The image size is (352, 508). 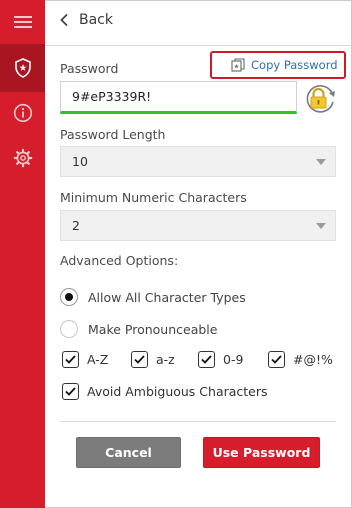 I want to click on regenerate-lock-icon, so click(x=320, y=99).